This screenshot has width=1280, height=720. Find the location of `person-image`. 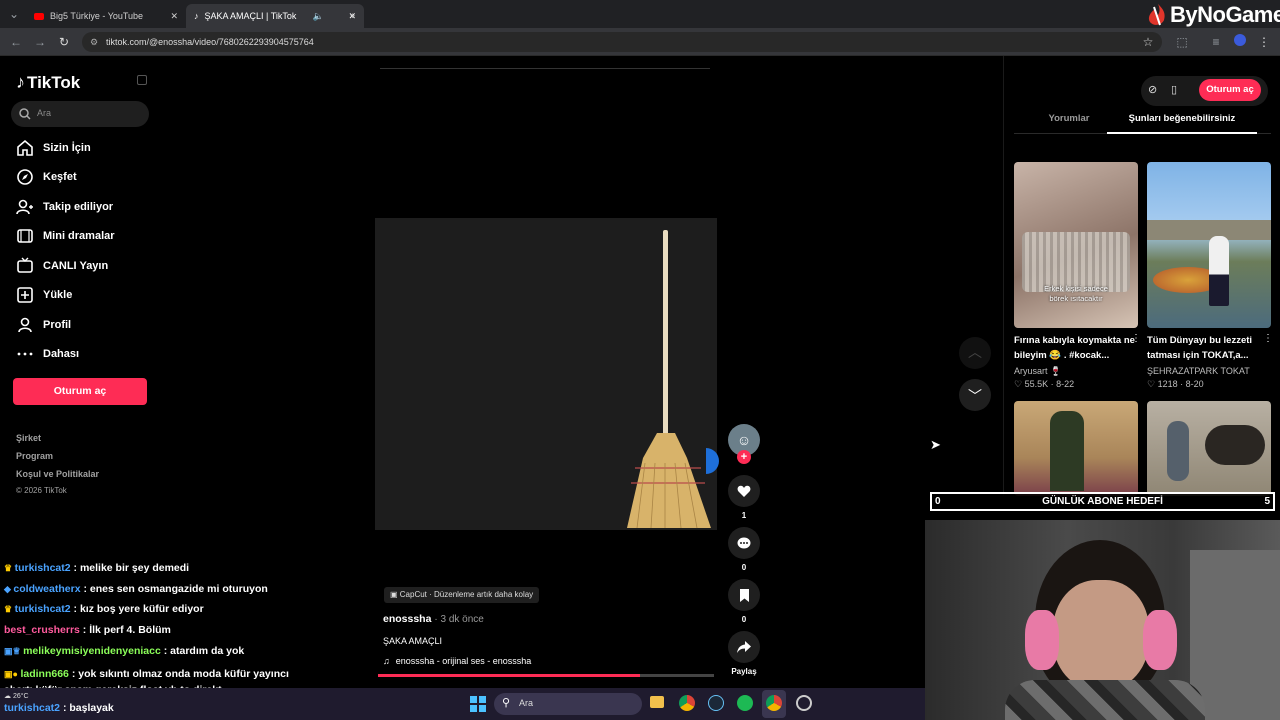

person-image is located at coordinates (1067, 451).